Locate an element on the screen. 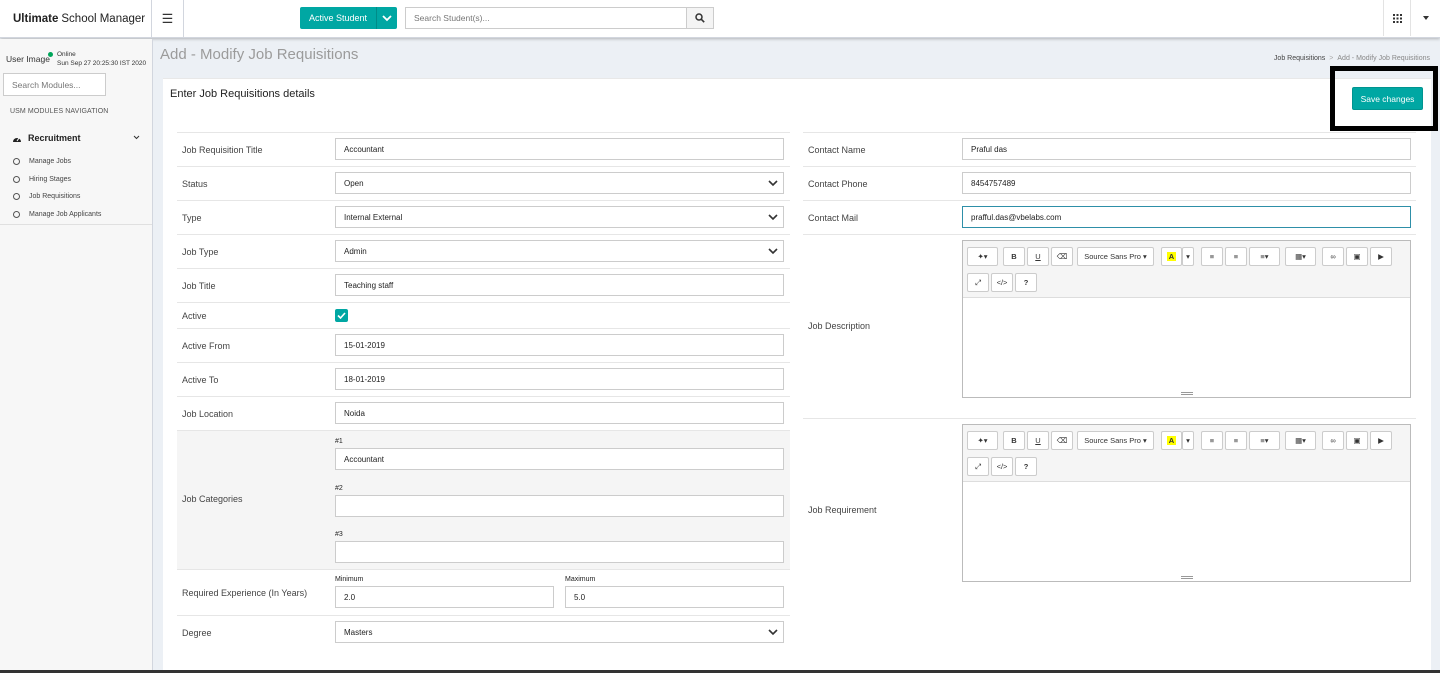  sidebar-item-hiring-stages: Hiring Stages is located at coordinates (76, 180).